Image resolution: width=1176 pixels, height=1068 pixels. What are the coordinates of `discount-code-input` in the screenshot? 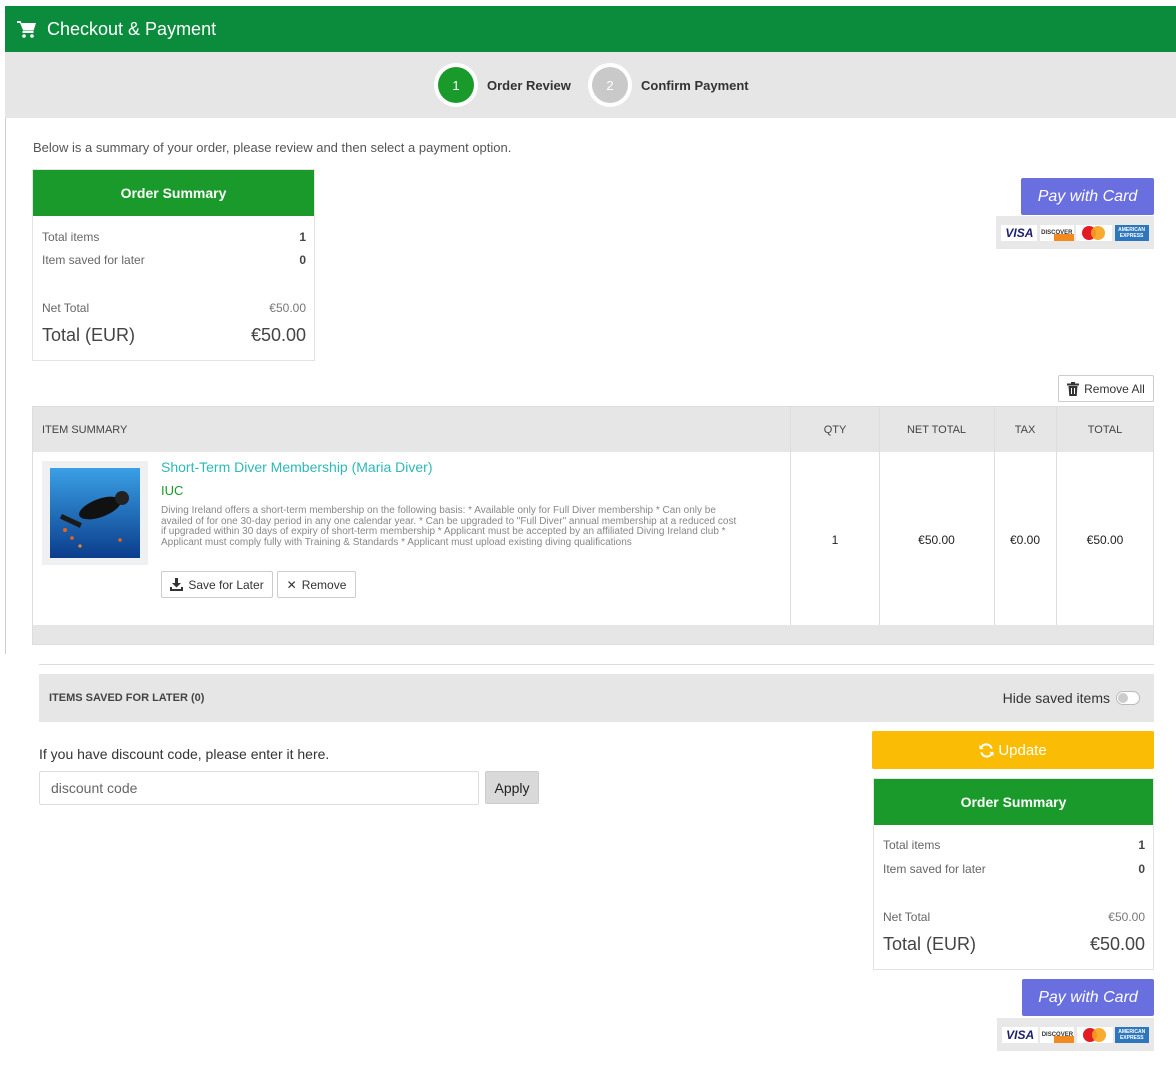 It's located at (259, 788).